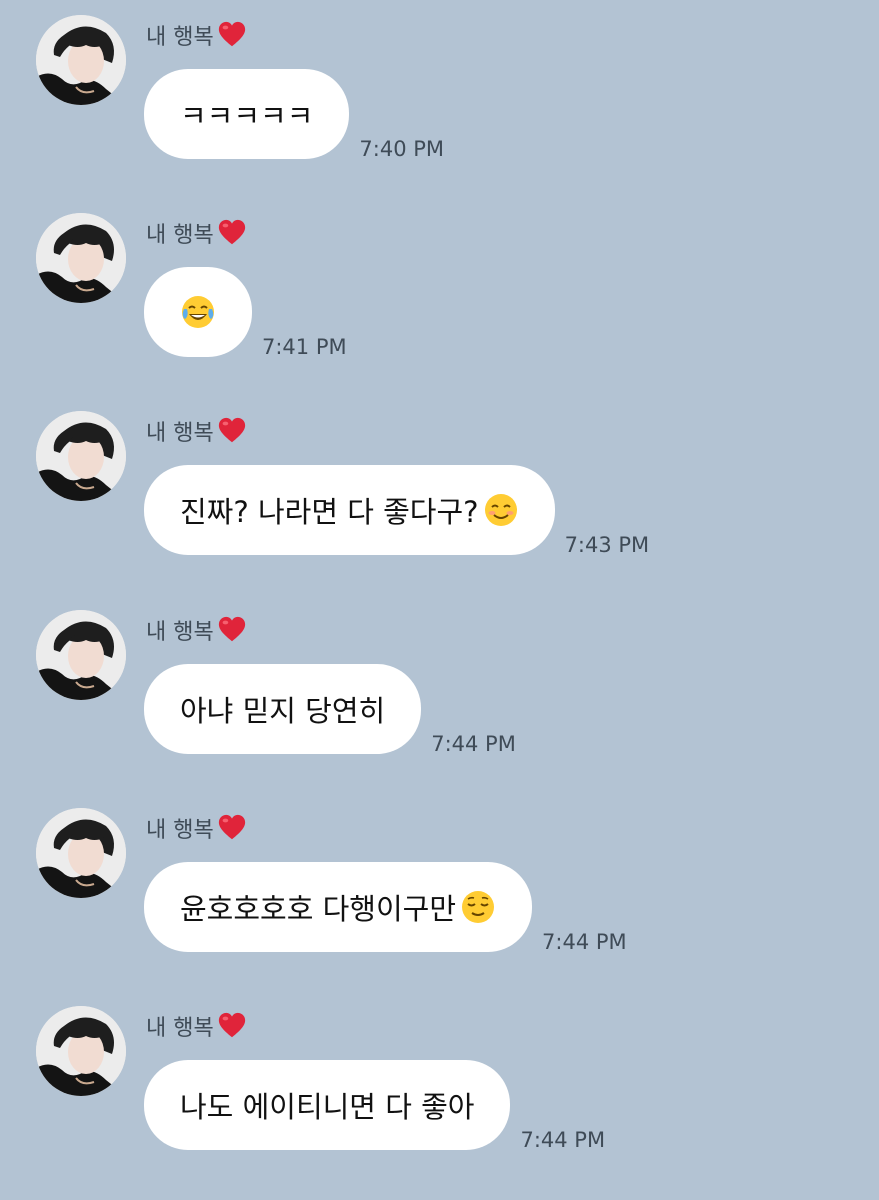 Image resolution: width=879 pixels, height=1200 pixels. I want to click on bubble-row: 윤호호호호 다행이구만 7:44 PM, so click(385, 908).